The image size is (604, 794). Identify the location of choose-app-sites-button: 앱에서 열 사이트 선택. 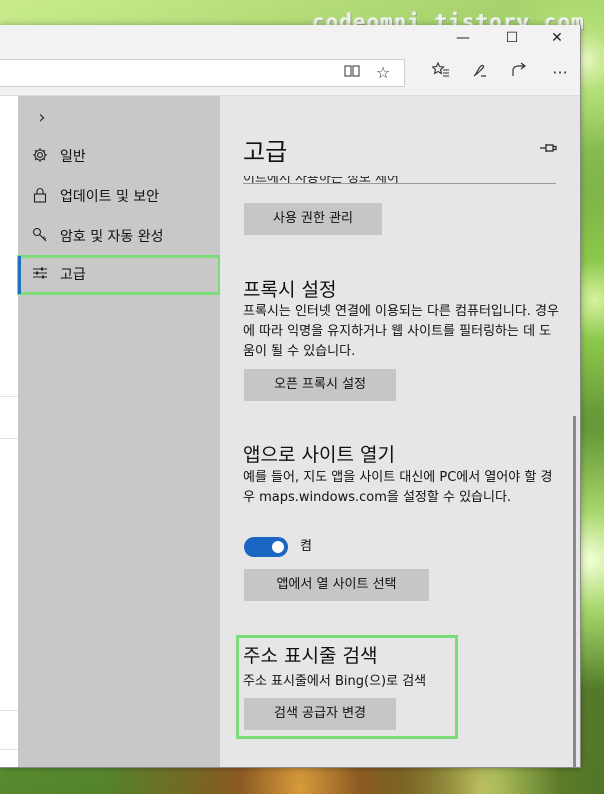
(336, 585).